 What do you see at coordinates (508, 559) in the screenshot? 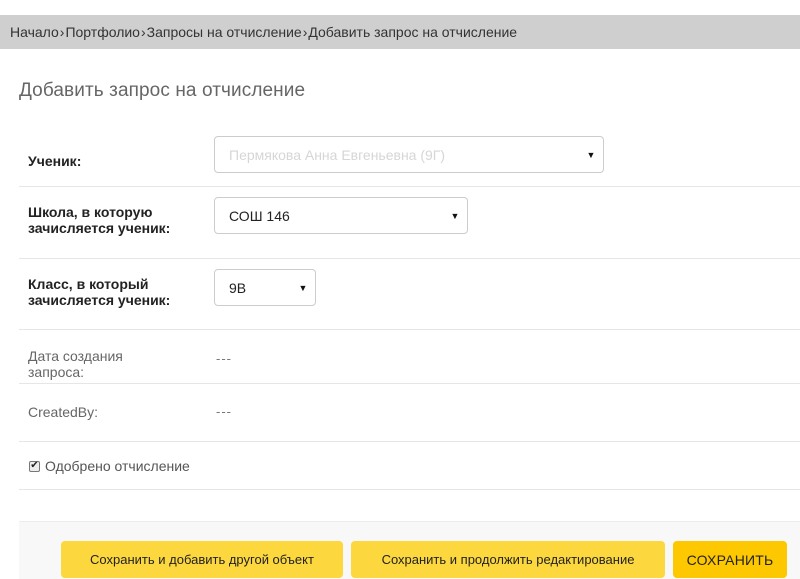
I see `save-and-continue-button: Сохранить и продолжить редактирование` at bounding box center [508, 559].